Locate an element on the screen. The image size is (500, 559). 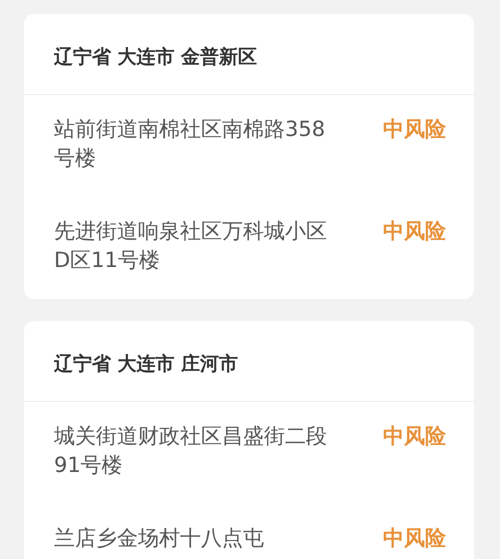
region-title: 辽宁省 大连市 金普新区 is located at coordinates (249, 54).